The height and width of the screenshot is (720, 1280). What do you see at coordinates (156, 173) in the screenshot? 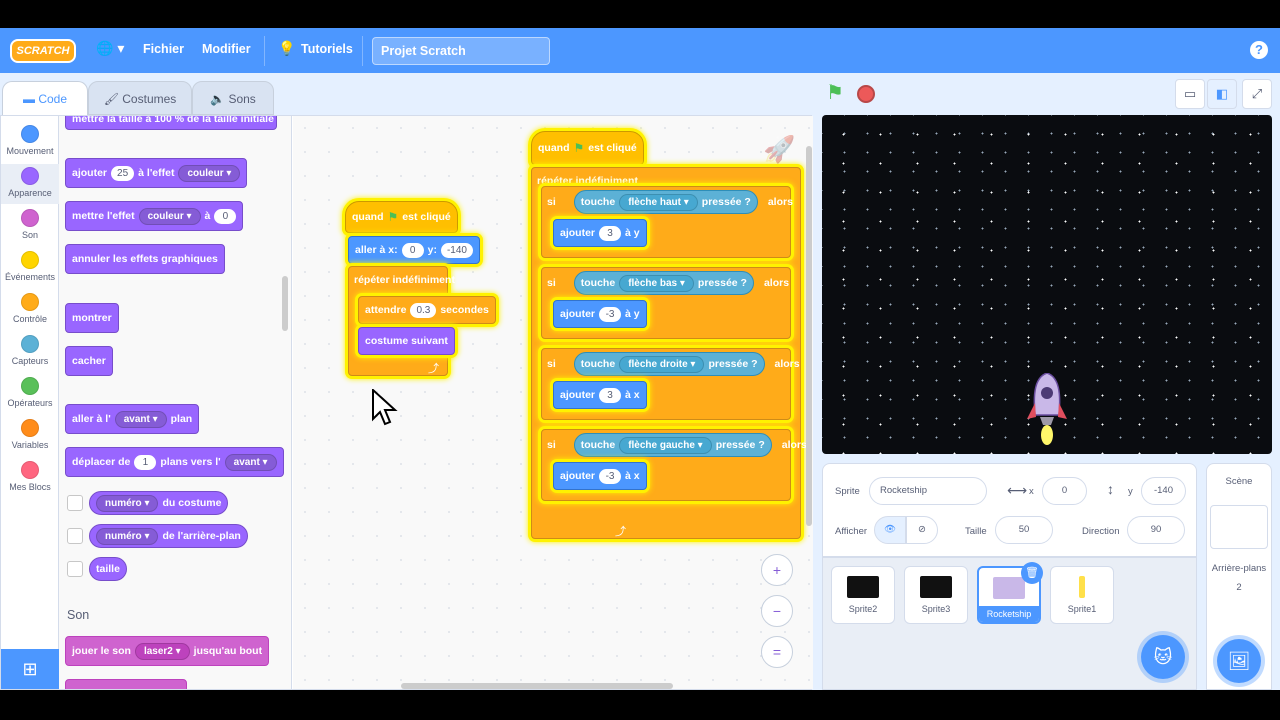
I see `block-change-effect: ajouter 25 à l'effet couleur` at bounding box center [156, 173].